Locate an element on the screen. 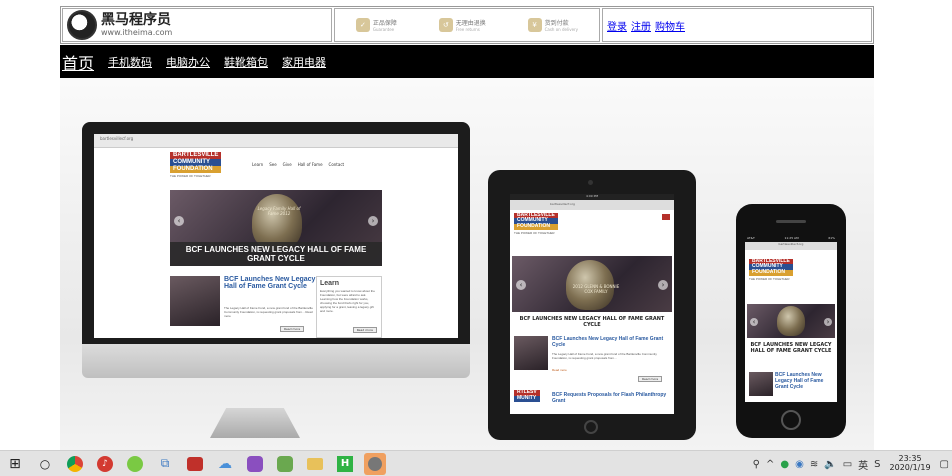 This screenshot has width=952, height=476. avatar-app-icon is located at coordinates (375, 463).